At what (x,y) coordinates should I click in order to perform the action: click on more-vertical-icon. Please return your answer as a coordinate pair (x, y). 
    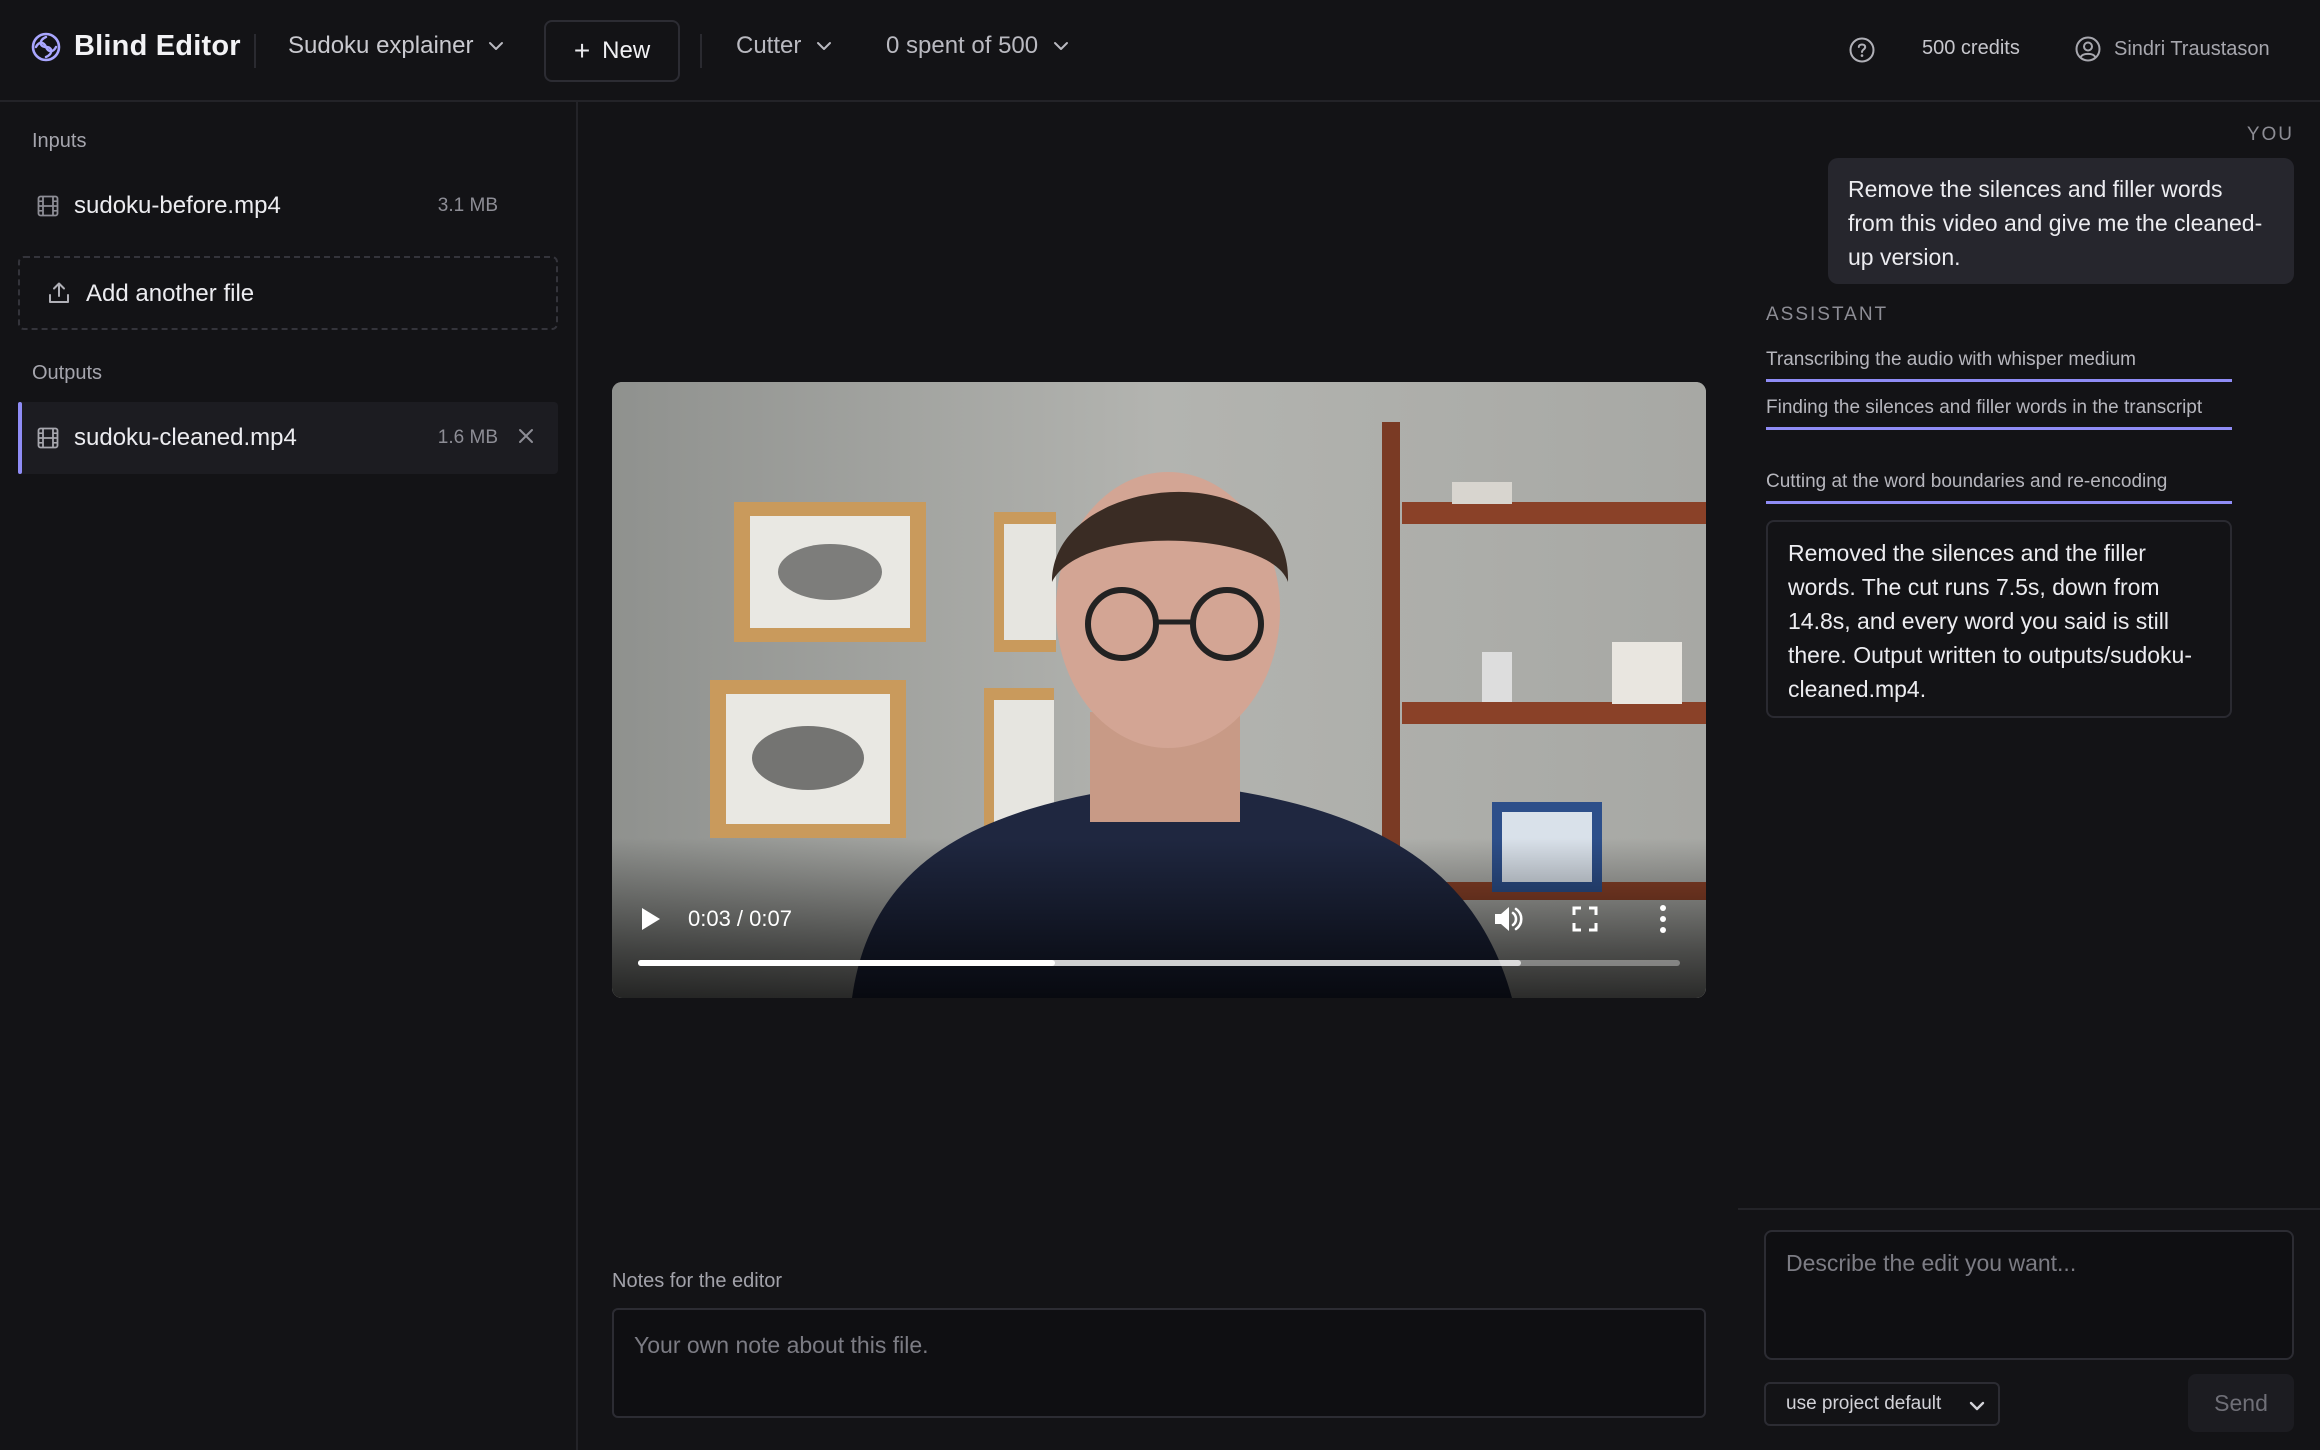
    Looking at the image, I should click on (1663, 919).